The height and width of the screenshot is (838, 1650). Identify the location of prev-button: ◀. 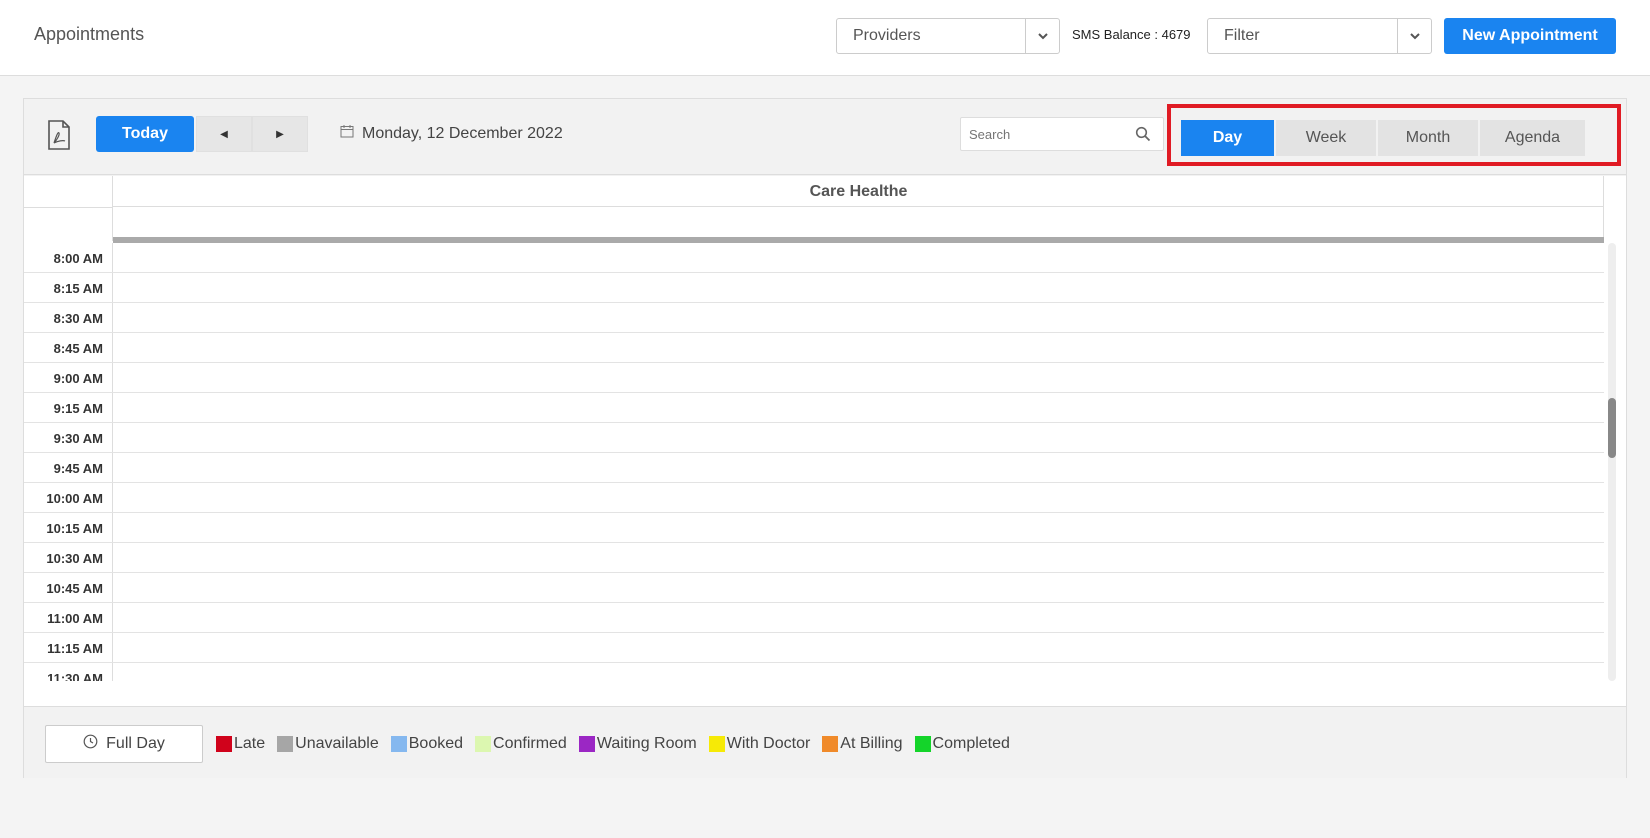
(224, 134).